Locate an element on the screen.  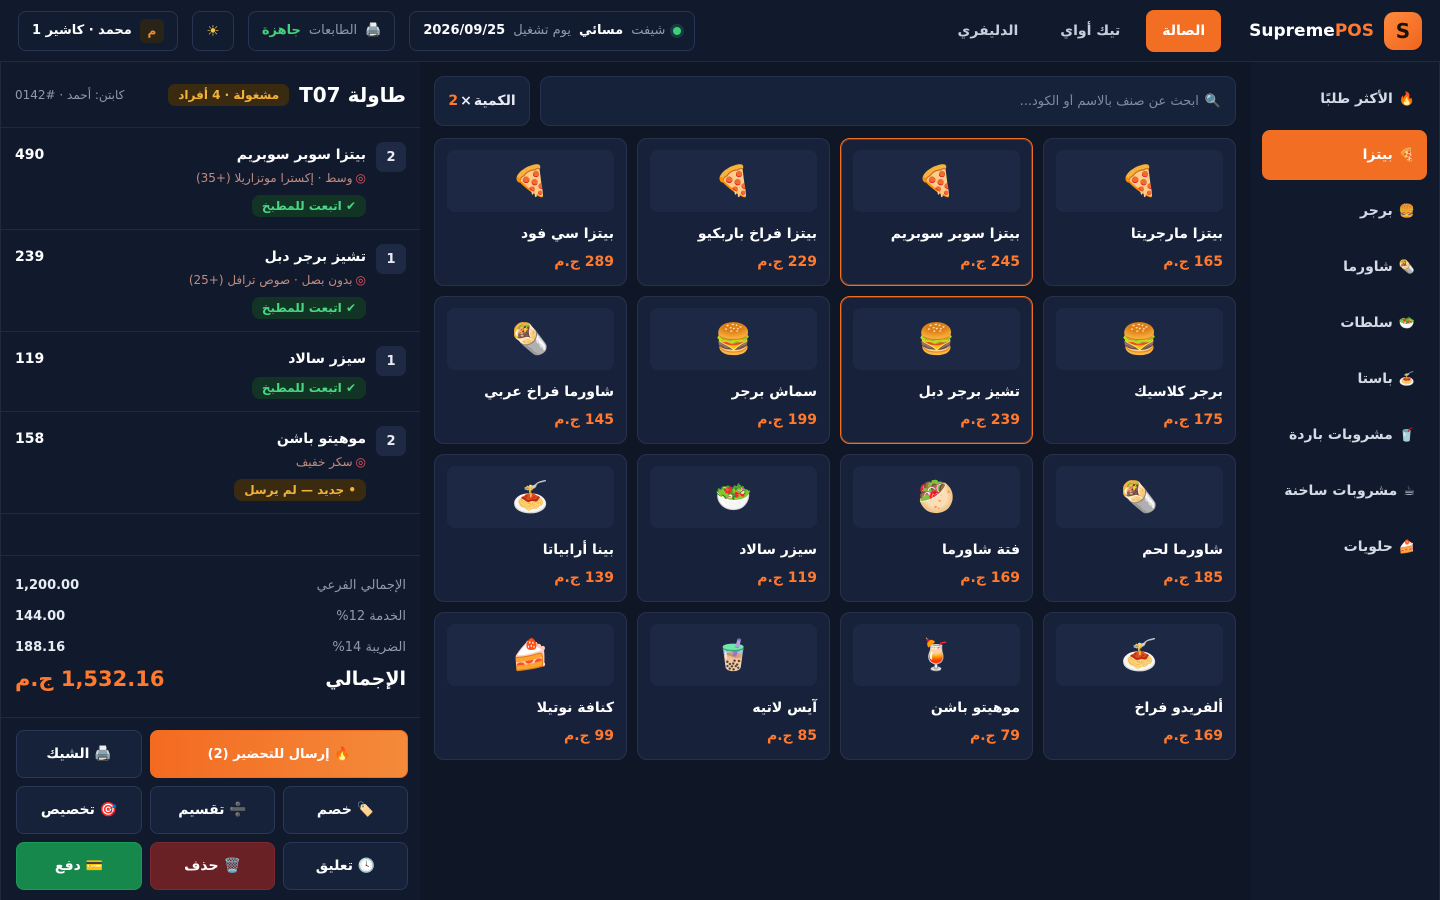
category-item: 🥤 مشروبات باردة is located at coordinates (1344, 435).